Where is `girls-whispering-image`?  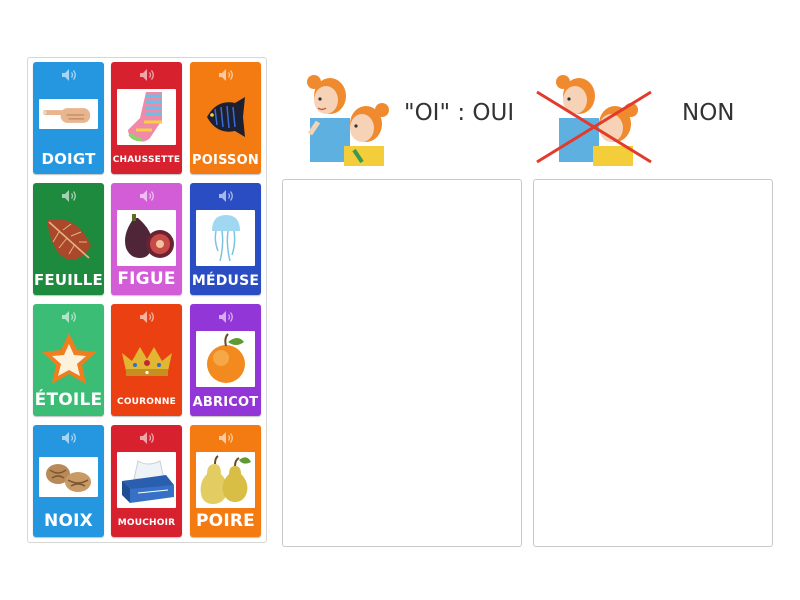 girls-whispering-image is located at coordinates (348, 120).